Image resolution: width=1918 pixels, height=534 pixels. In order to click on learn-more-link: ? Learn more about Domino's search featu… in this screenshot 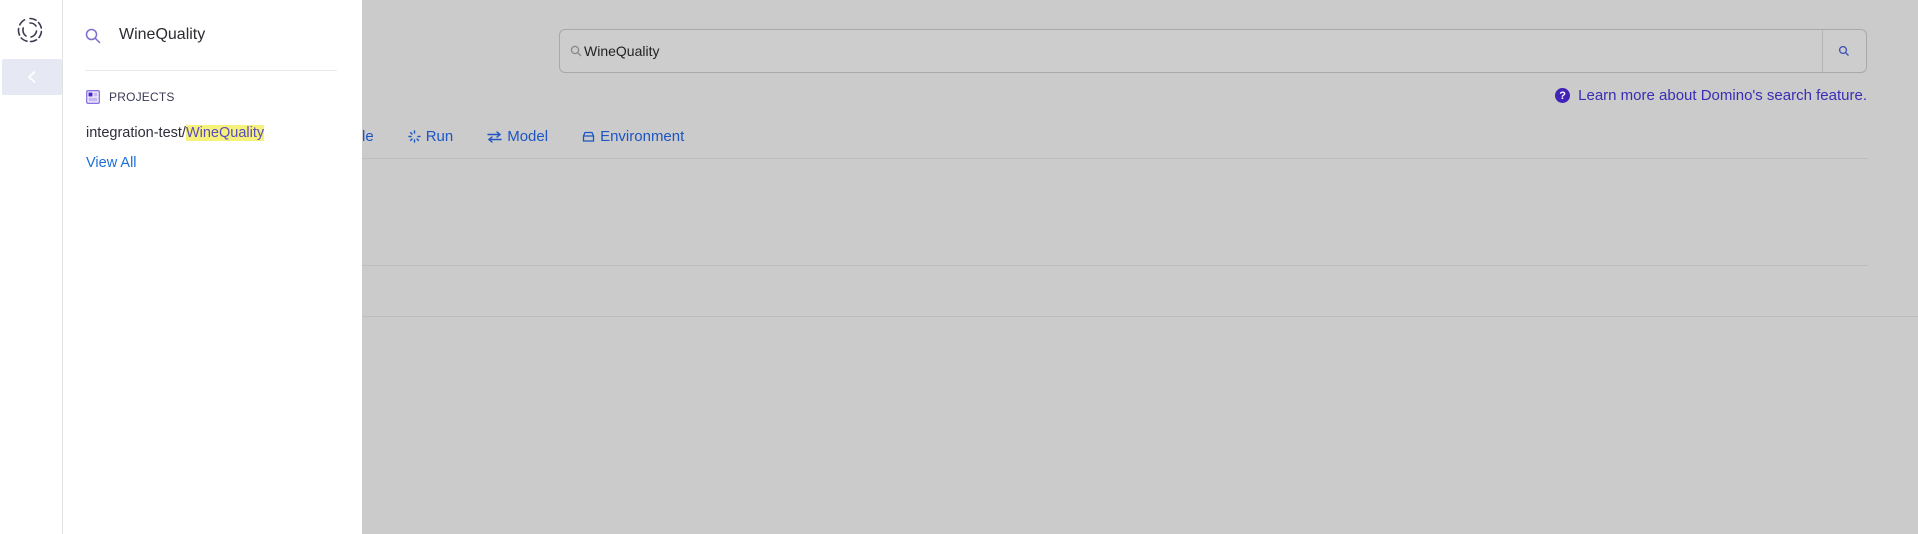, I will do `click(1711, 95)`.